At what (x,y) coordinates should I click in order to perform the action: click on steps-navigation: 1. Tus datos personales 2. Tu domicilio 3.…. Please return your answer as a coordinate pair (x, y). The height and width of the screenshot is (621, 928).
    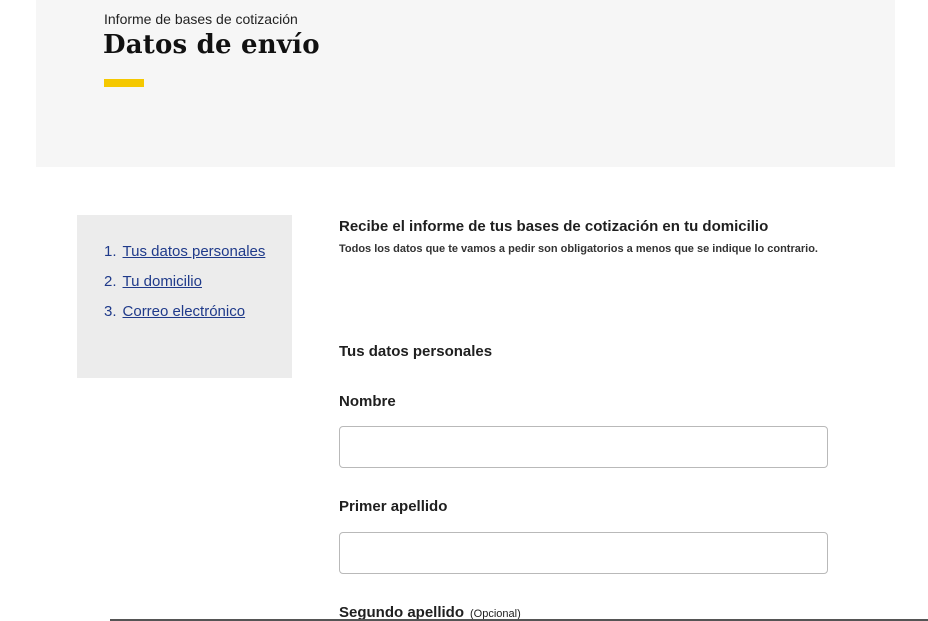
    Looking at the image, I should click on (184, 296).